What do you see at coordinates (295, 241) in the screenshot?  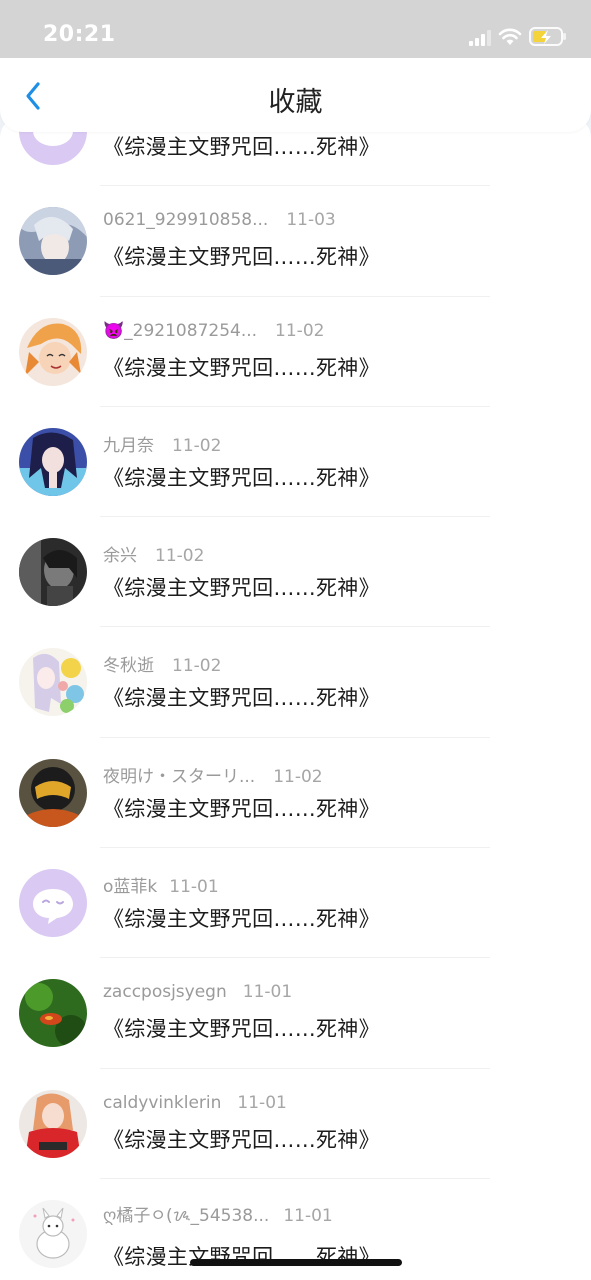 I see `list-item: 0621_929910858... 11-03 《综漫主文野咒回……死神》` at bounding box center [295, 241].